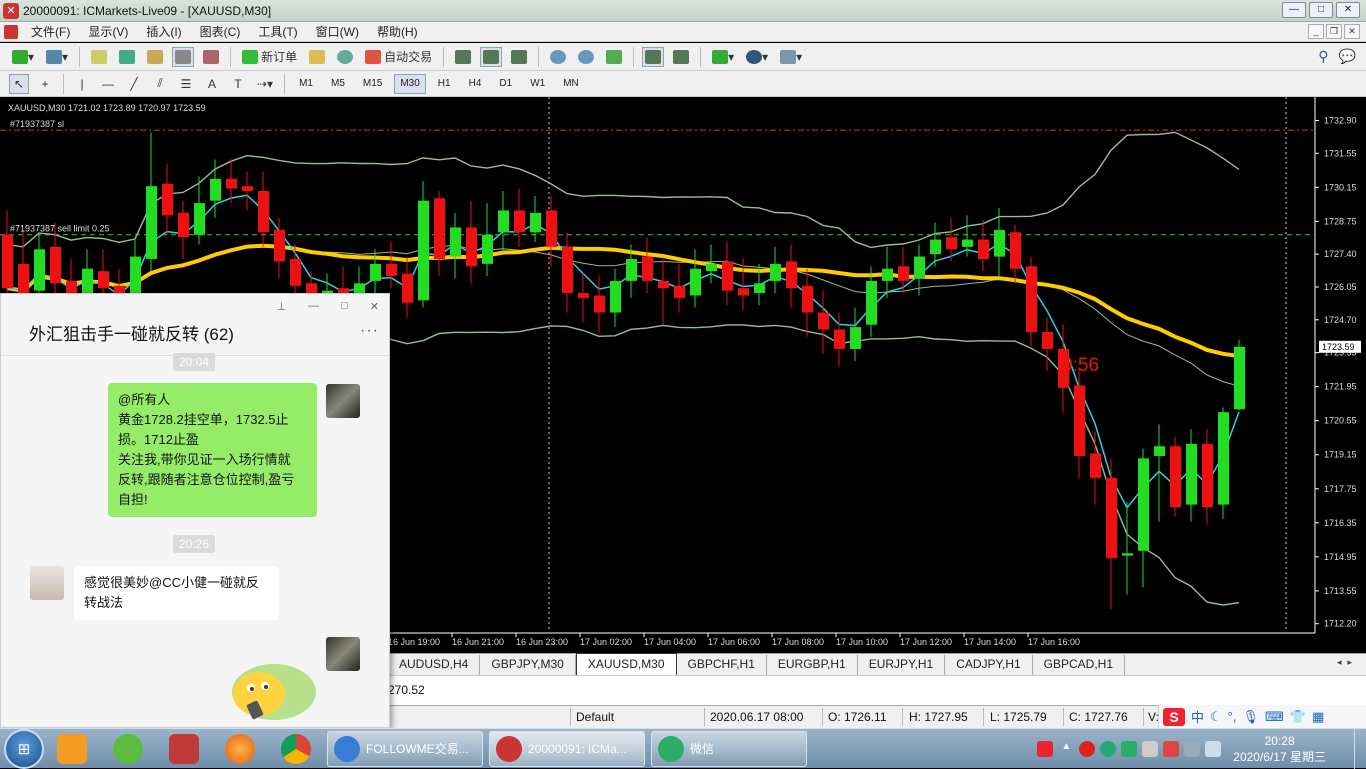  What do you see at coordinates (134, 84) in the screenshot?
I see `trendline-tool: ╱` at bounding box center [134, 84].